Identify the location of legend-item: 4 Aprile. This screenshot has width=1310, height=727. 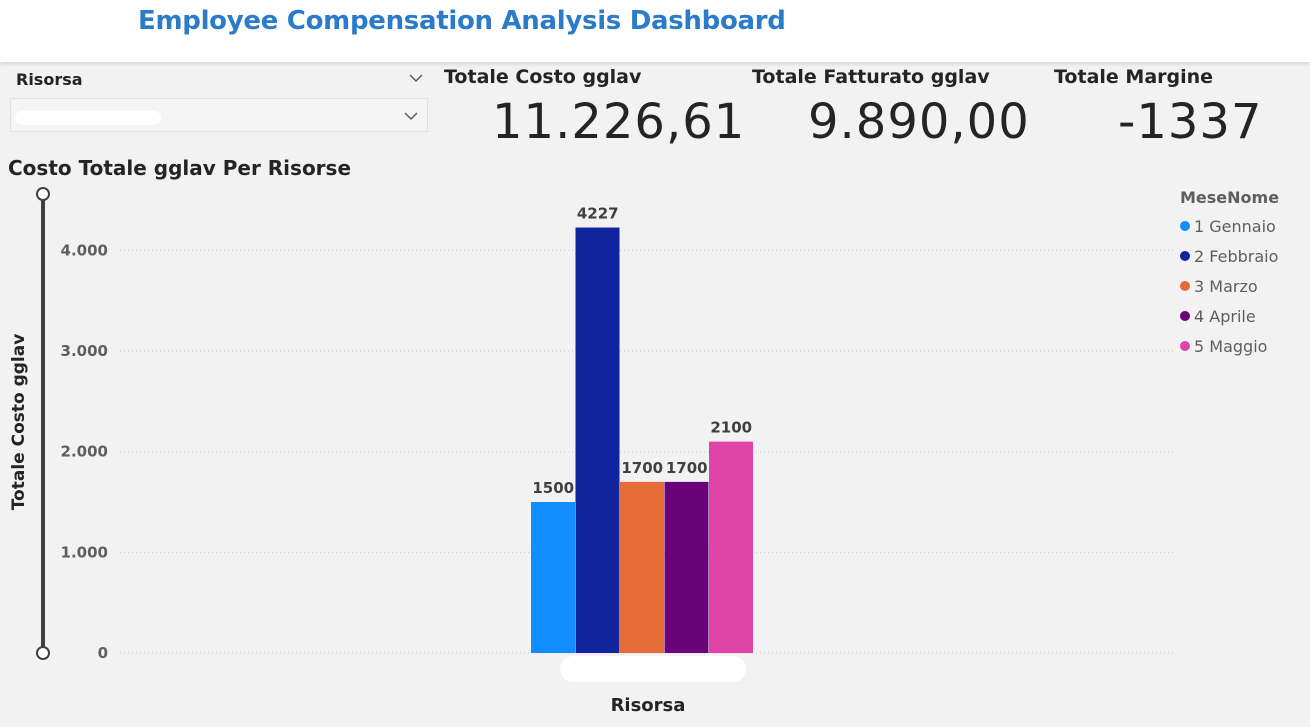
(1229, 316).